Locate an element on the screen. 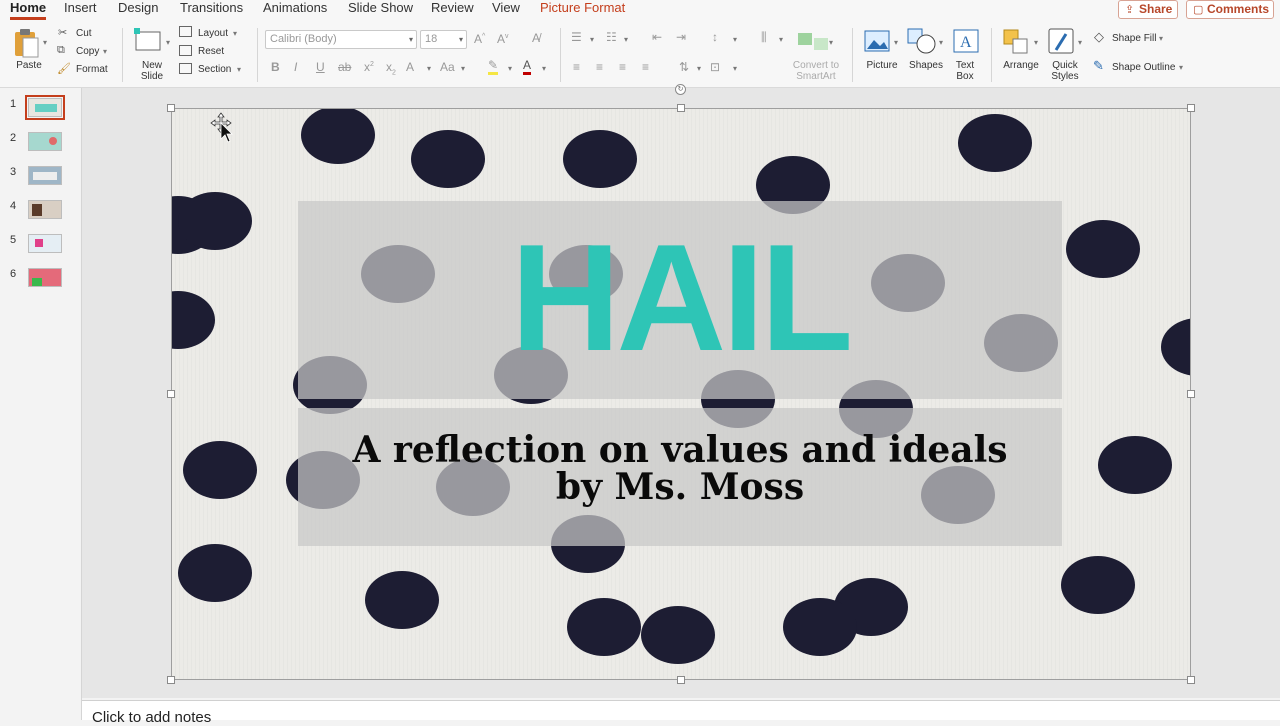  shape-fill-button: Shape Fill is located at coordinates (1134, 38).